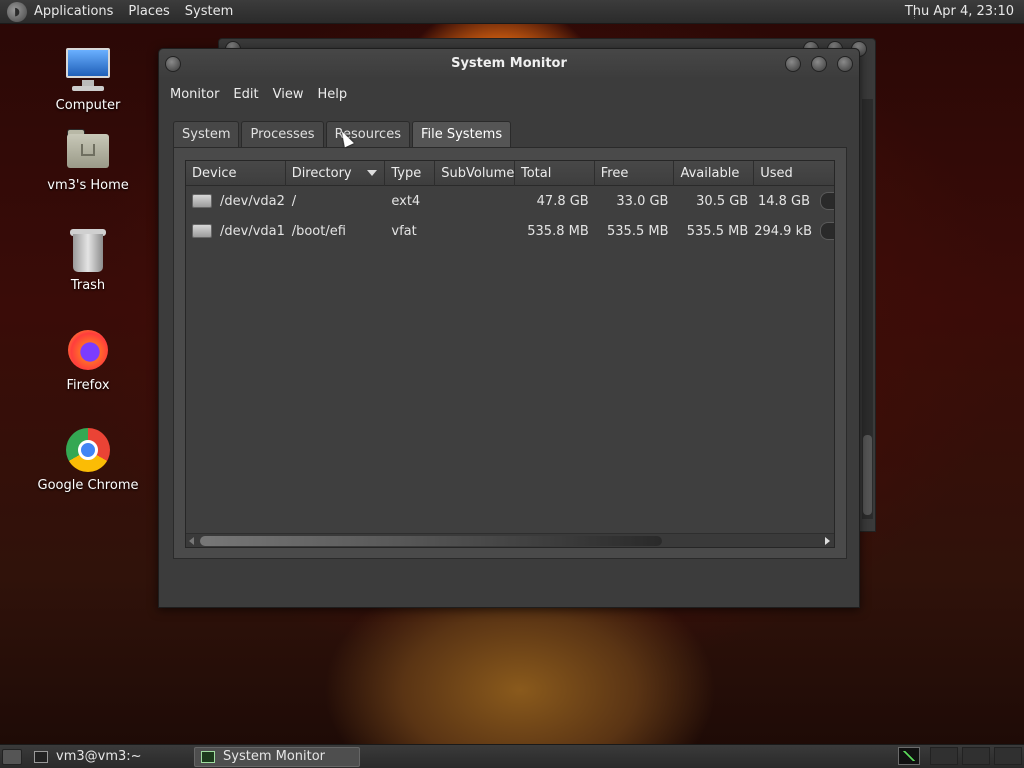 This screenshot has height=768, width=1024. What do you see at coordinates (88, 450) in the screenshot?
I see `chrome-icon` at bounding box center [88, 450].